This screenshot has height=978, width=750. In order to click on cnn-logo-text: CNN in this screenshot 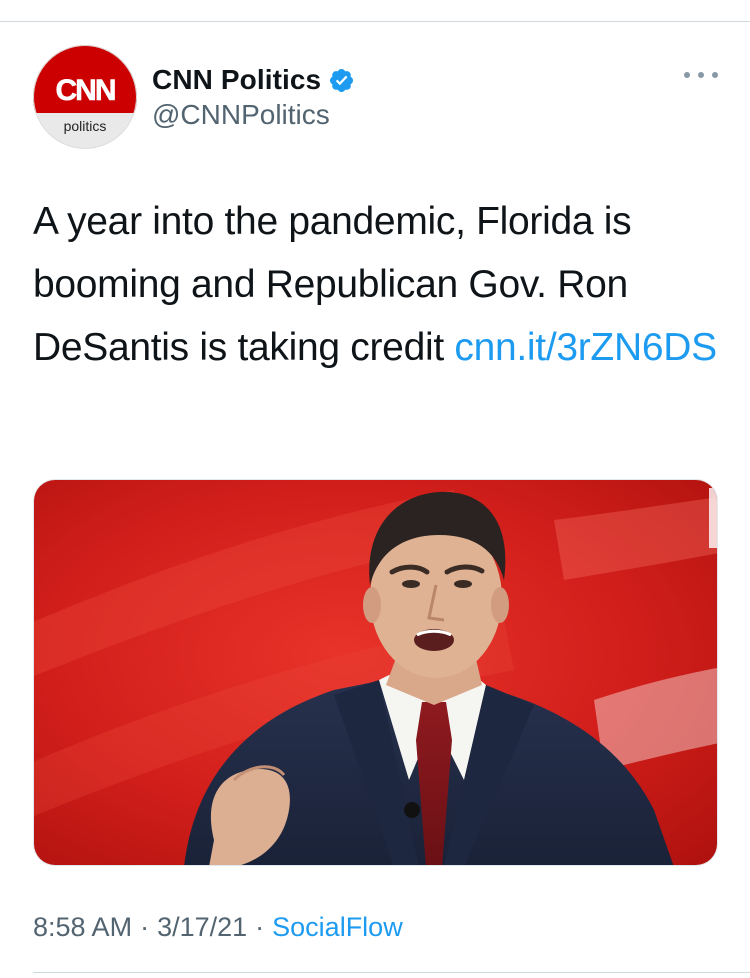, I will do `click(85, 90)`.